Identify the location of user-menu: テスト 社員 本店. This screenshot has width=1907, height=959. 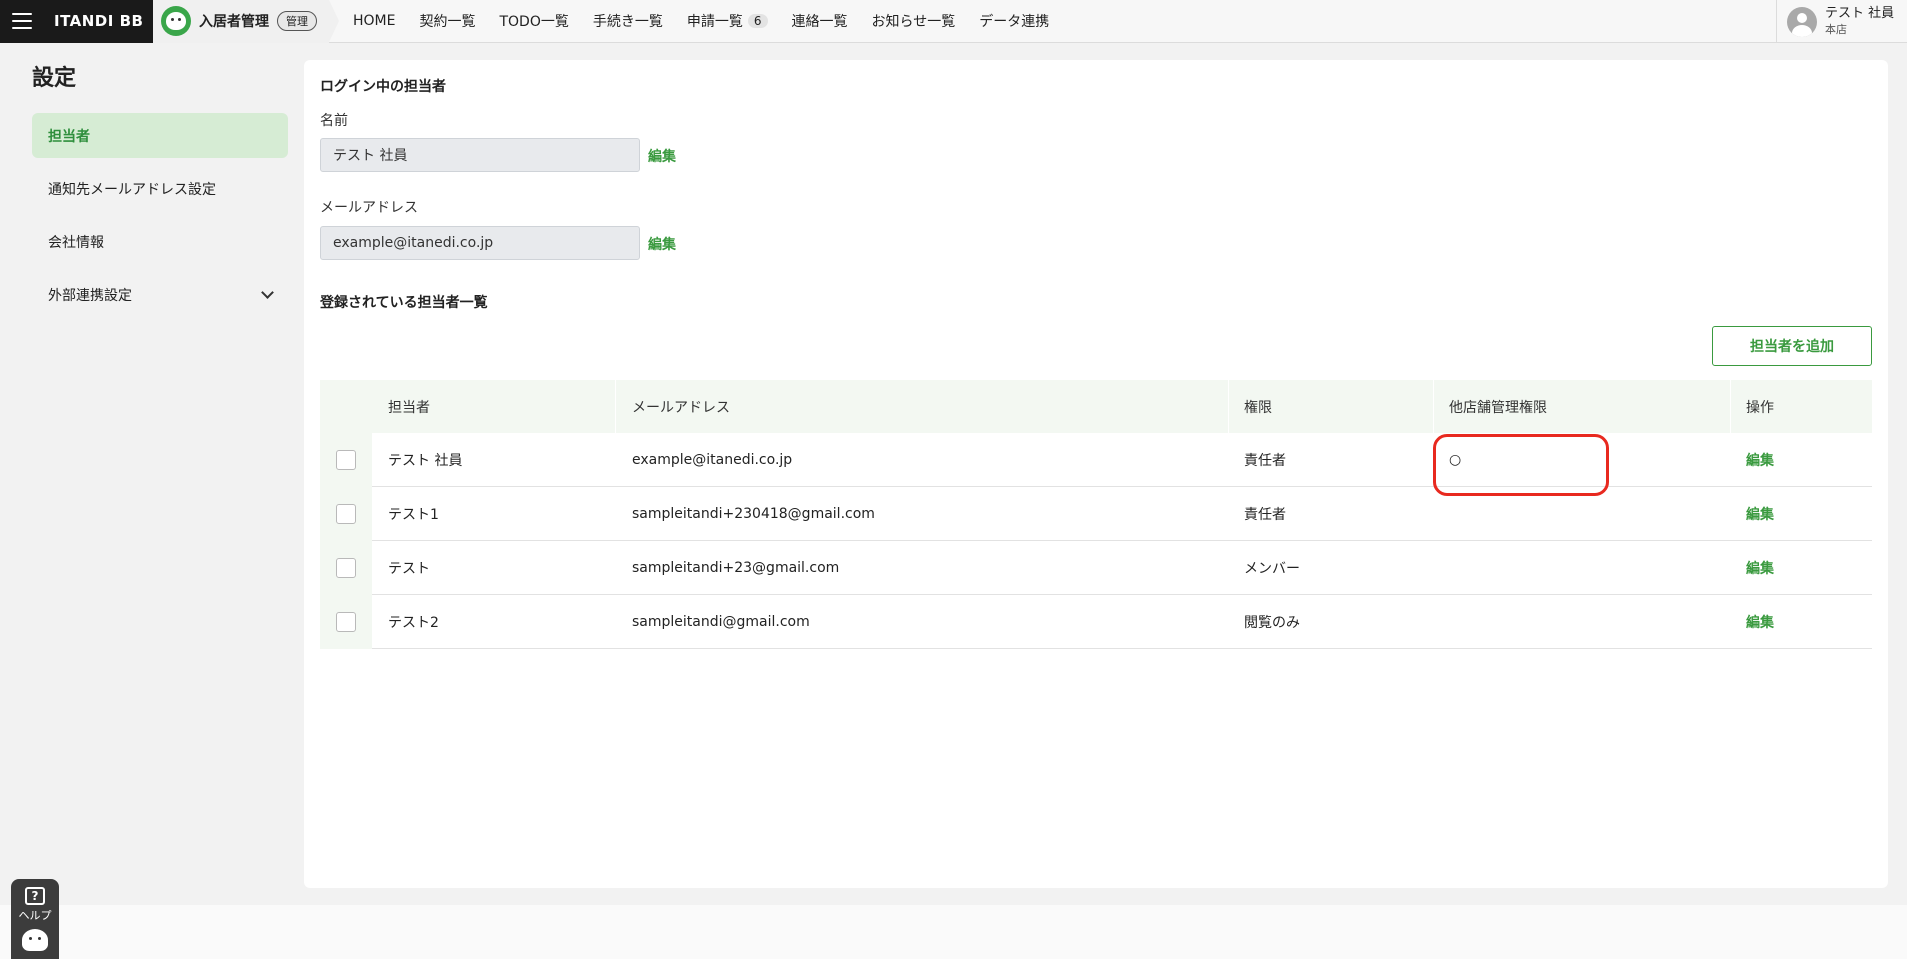
(1841, 21).